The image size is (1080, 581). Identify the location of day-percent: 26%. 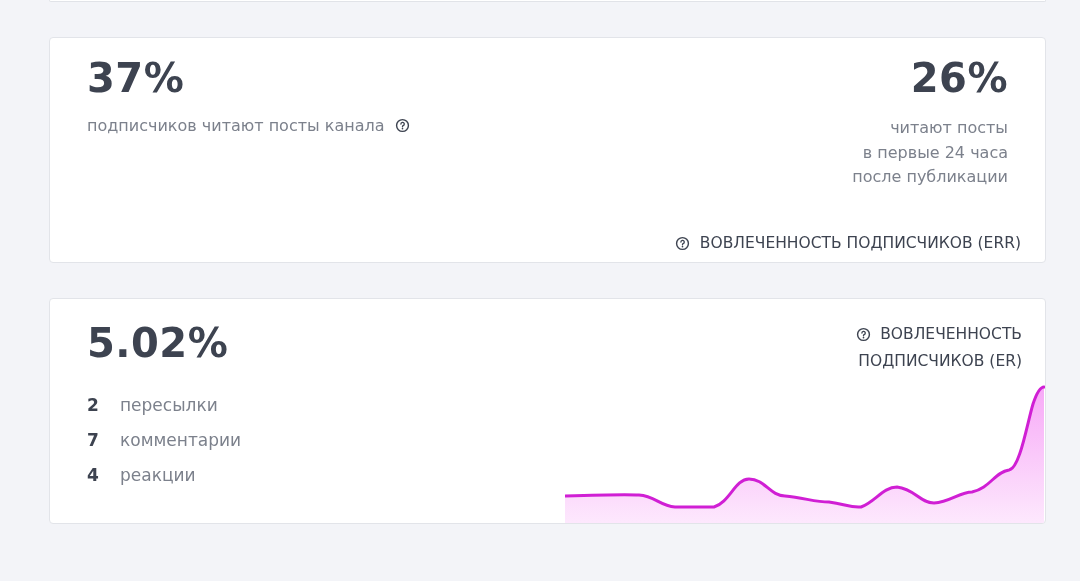
(959, 78).